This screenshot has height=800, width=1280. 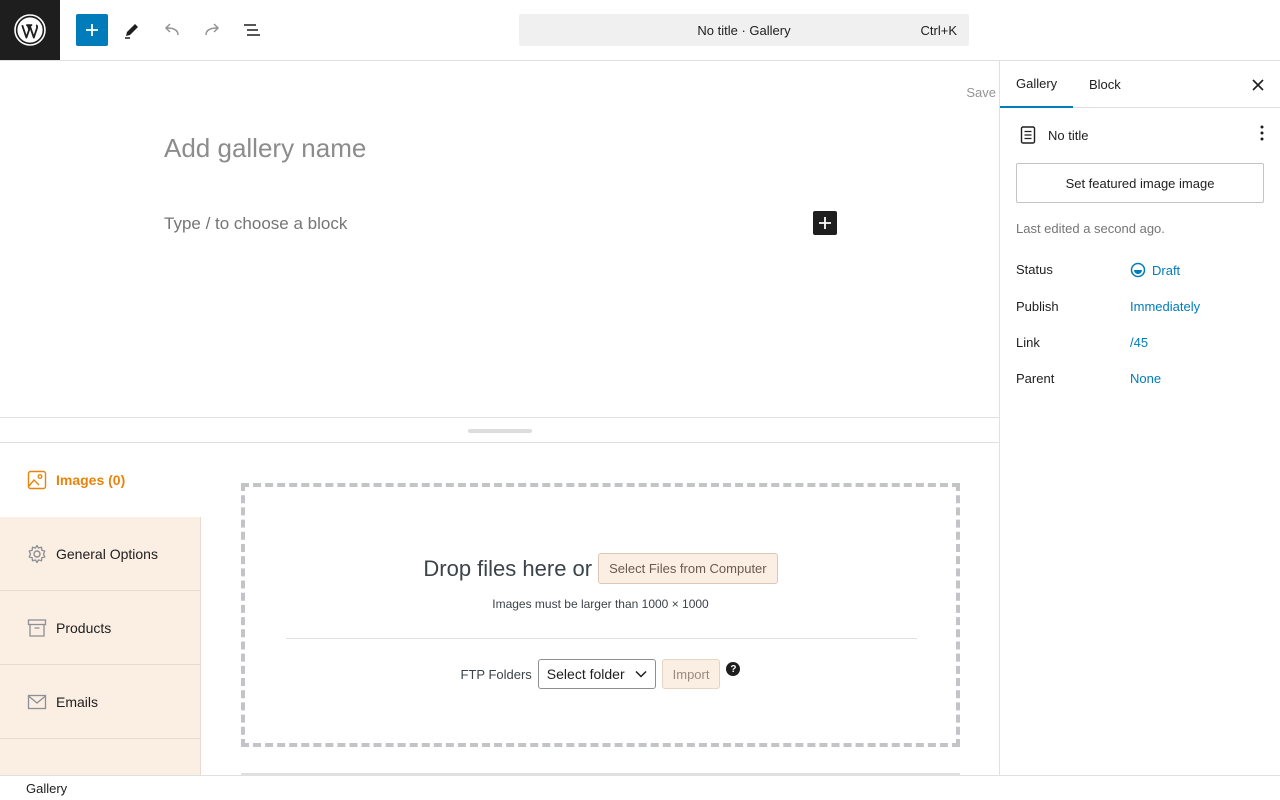 What do you see at coordinates (1166, 270) in the screenshot?
I see `status-value: Draft` at bounding box center [1166, 270].